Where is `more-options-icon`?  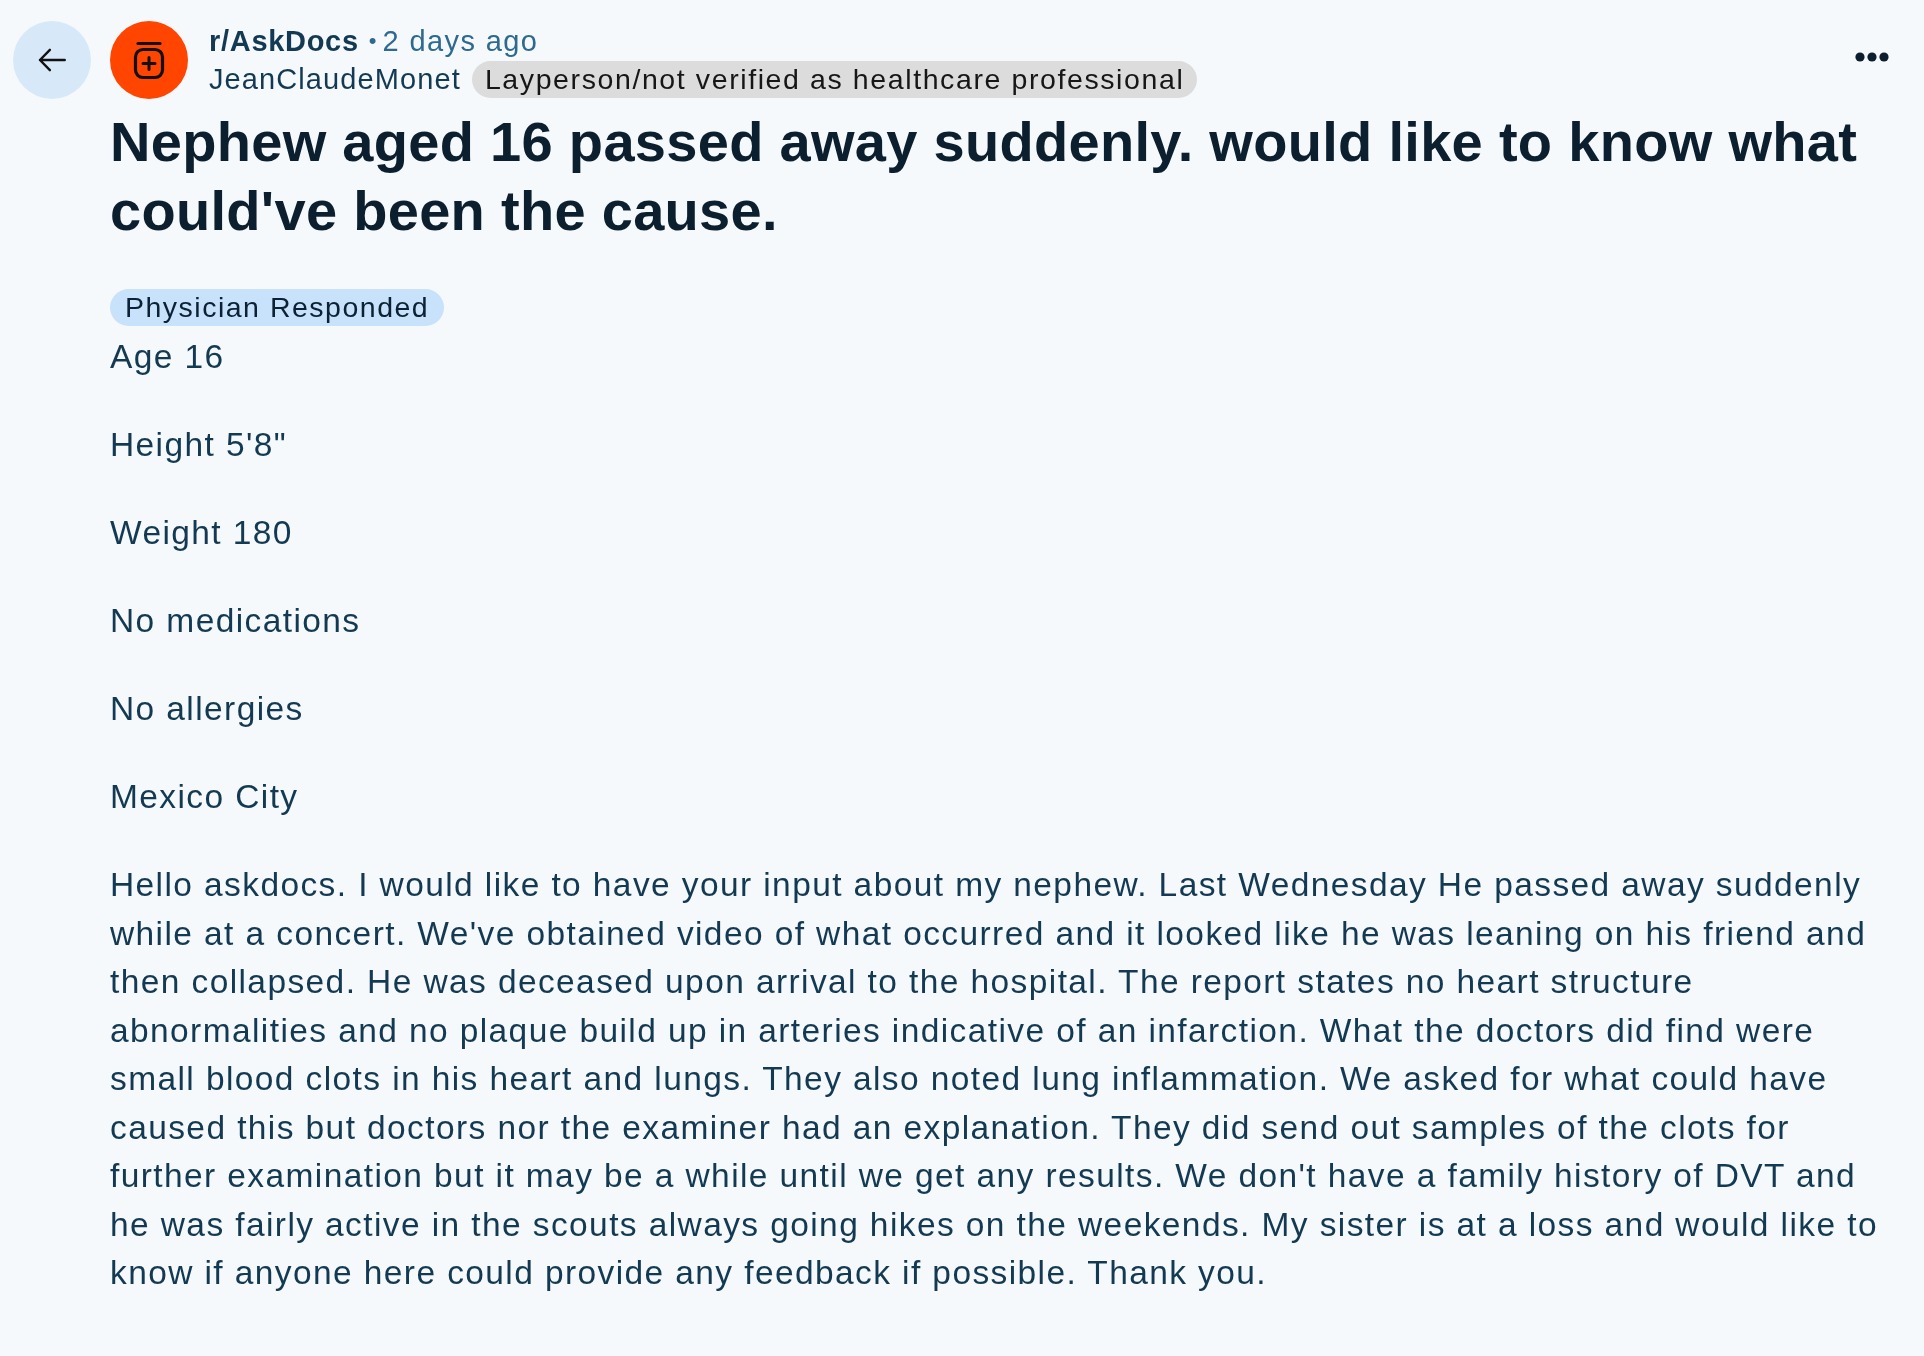 more-options-icon is located at coordinates (1872, 57).